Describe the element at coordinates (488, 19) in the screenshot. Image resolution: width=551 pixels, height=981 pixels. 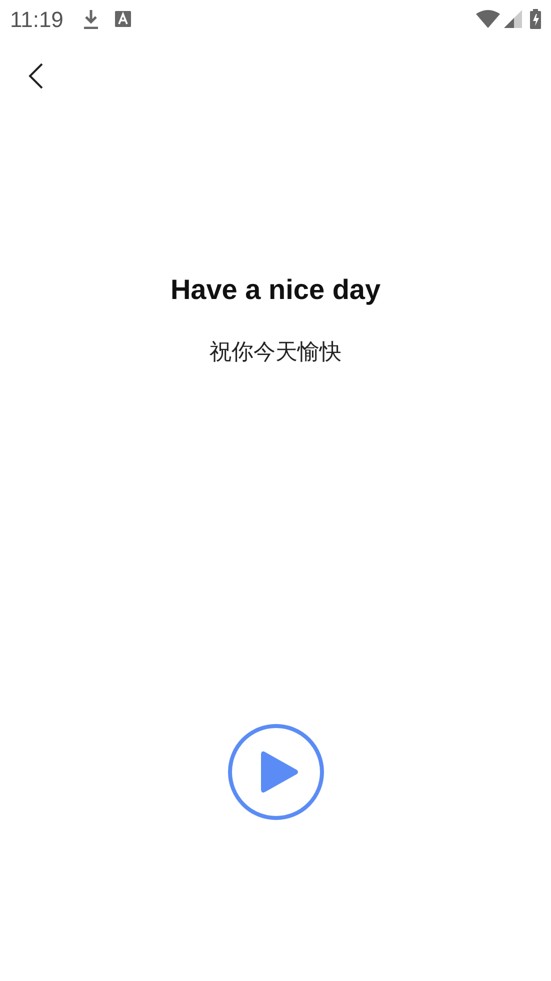
I see `wifi-icon` at that location.